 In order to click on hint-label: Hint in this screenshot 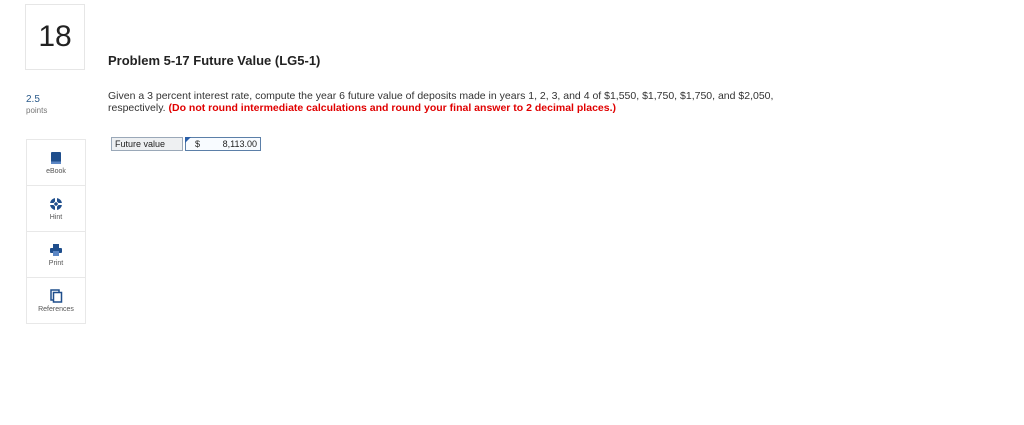, I will do `click(56, 217)`.